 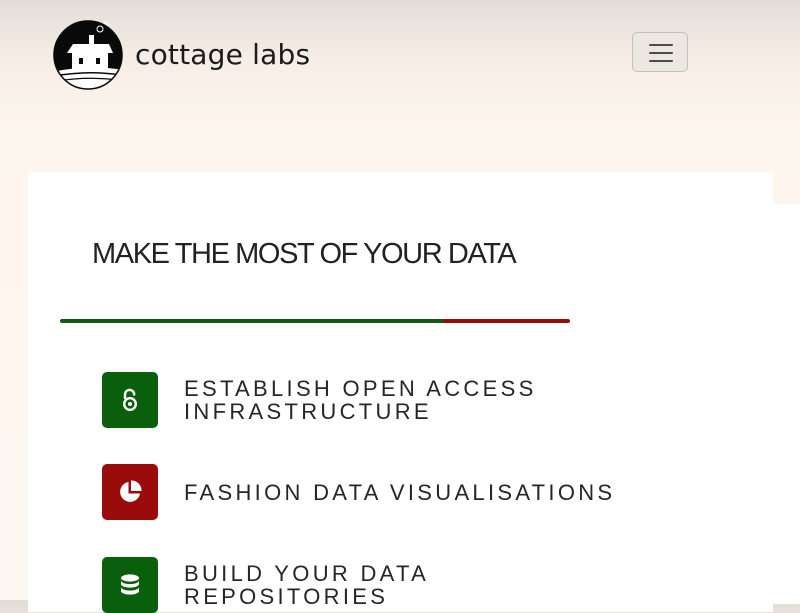 I want to click on brand-link: cottage labs, so click(x=181, y=55).